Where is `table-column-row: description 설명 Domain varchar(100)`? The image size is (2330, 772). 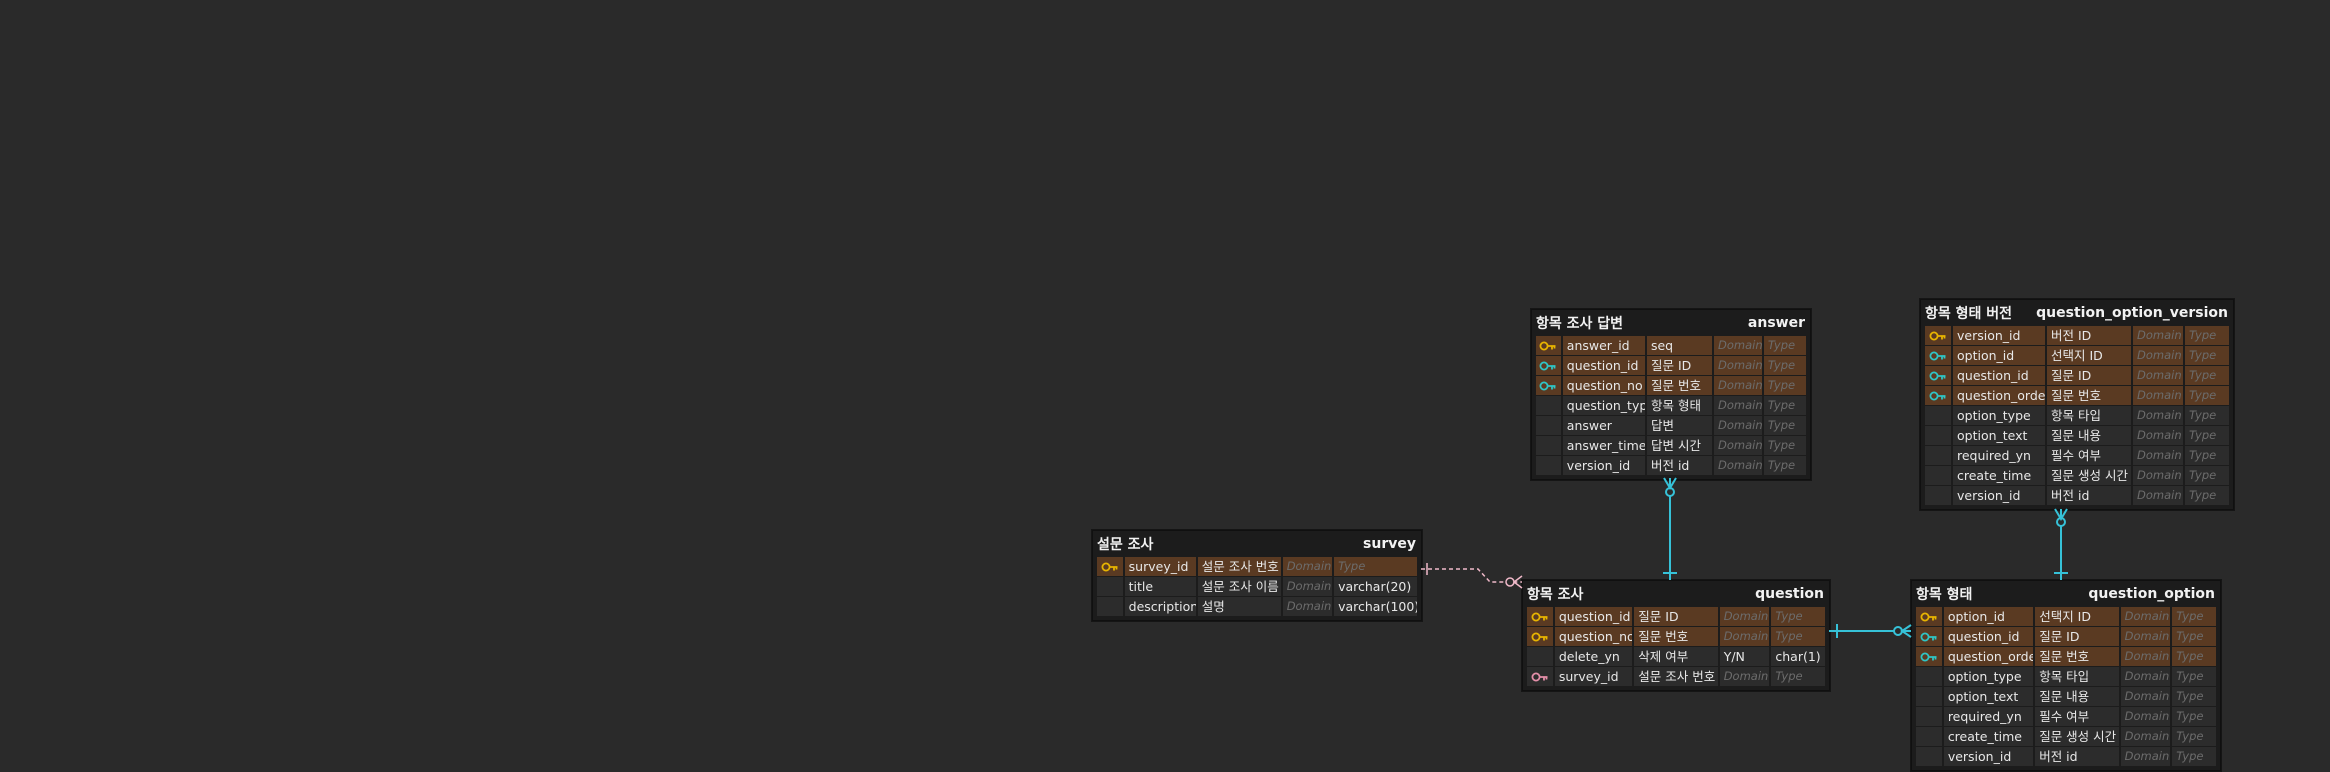 table-column-row: description 설명 Domain varchar(100) is located at coordinates (1257, 607).